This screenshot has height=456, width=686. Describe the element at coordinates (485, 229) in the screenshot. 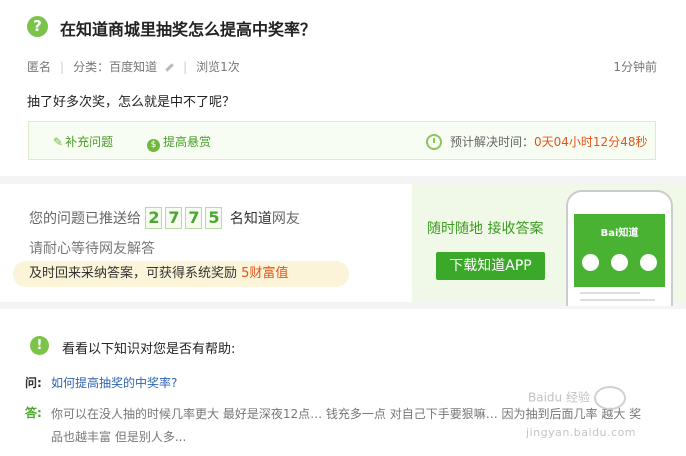

I see `app-slogan: 随时随地 接收答案` at that location.